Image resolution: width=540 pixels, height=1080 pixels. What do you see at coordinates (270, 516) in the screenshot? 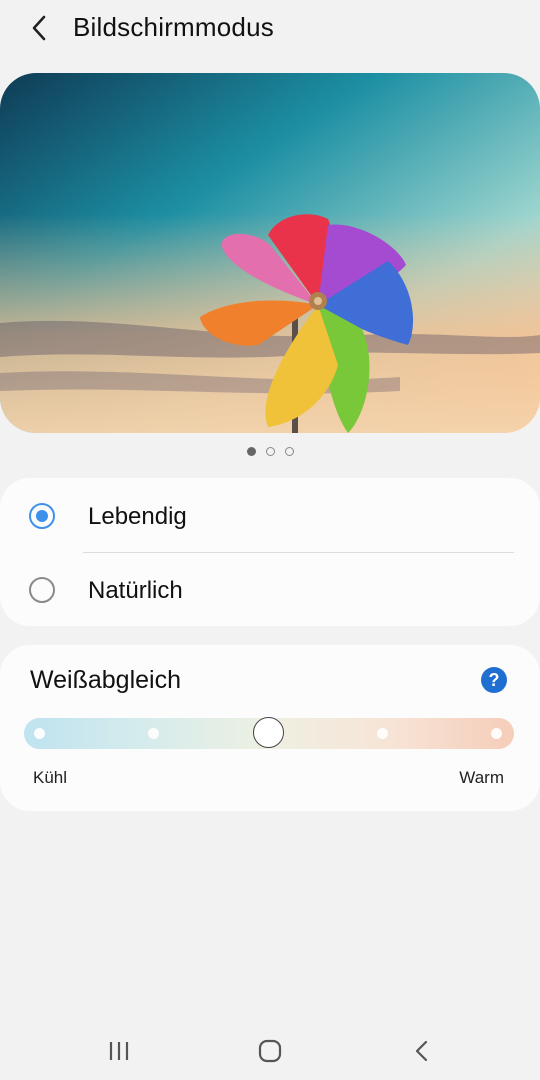
I see `option-vivid: Lebendig` at bounding box center [270, 516].